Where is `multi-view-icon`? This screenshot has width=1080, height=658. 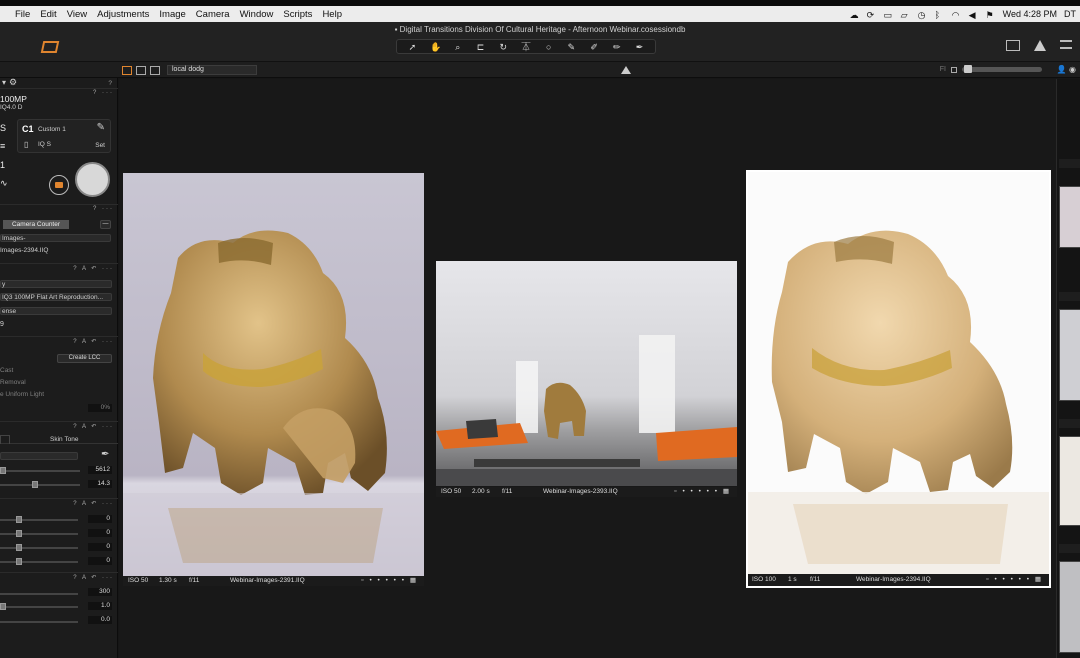
multi-view-icon is located at coordinates (127, 70).